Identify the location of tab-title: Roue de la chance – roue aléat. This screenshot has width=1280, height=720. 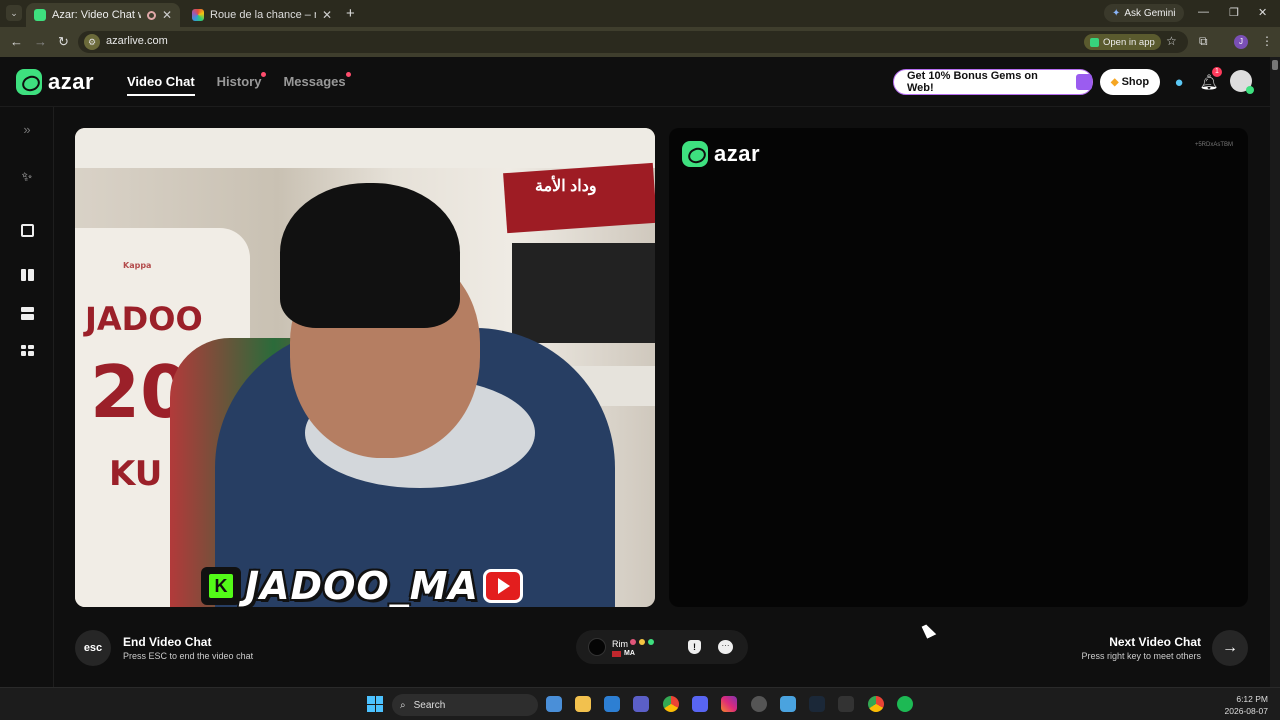
(263, 15).